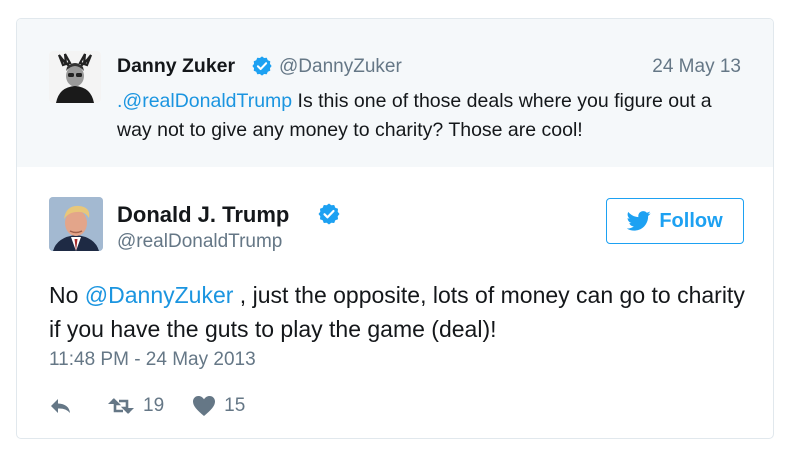 This screenshot has width=798, height=469. I want to click on tweet-actions: 19 15, so click(147, 406).